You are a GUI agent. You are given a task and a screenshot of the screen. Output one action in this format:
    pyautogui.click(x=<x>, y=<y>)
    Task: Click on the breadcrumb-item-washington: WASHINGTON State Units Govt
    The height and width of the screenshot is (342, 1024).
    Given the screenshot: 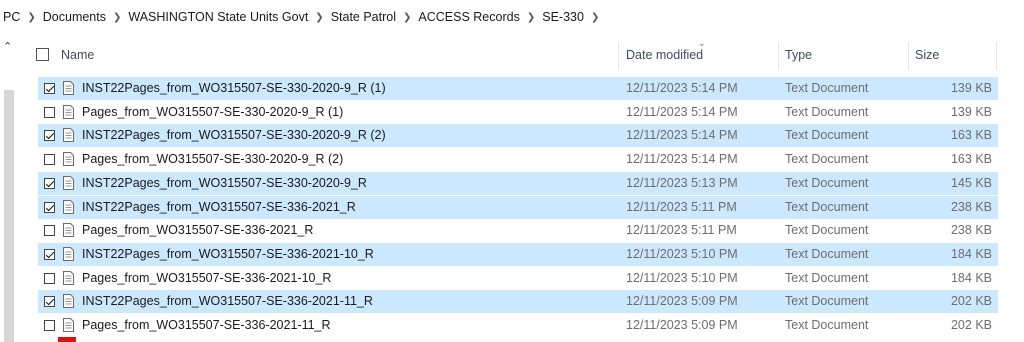 What is the action you would take?
    pyautogui.click(x=218, y=17)
    